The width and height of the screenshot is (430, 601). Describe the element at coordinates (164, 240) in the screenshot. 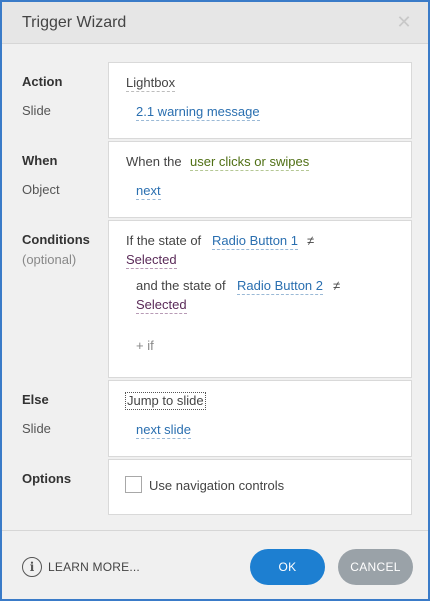

I see `condition-prefix: If the state of` at that location.